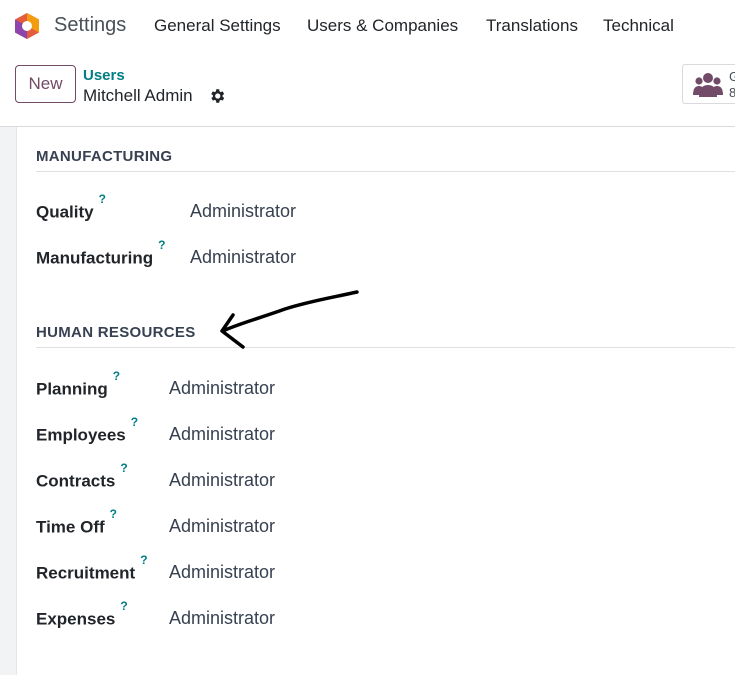 The width and height of the screenshot is (735, 675). Describe the element at coordinates (381, 478) in the screenshot. I see `field-row-contracts: Contracts? Administrator` at that location.